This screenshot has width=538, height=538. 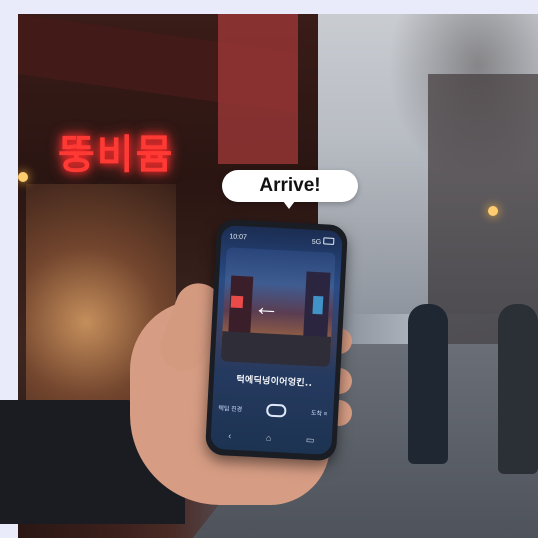 I want to click on speech-bubble: Arrive!, so click(x=290, y=186).